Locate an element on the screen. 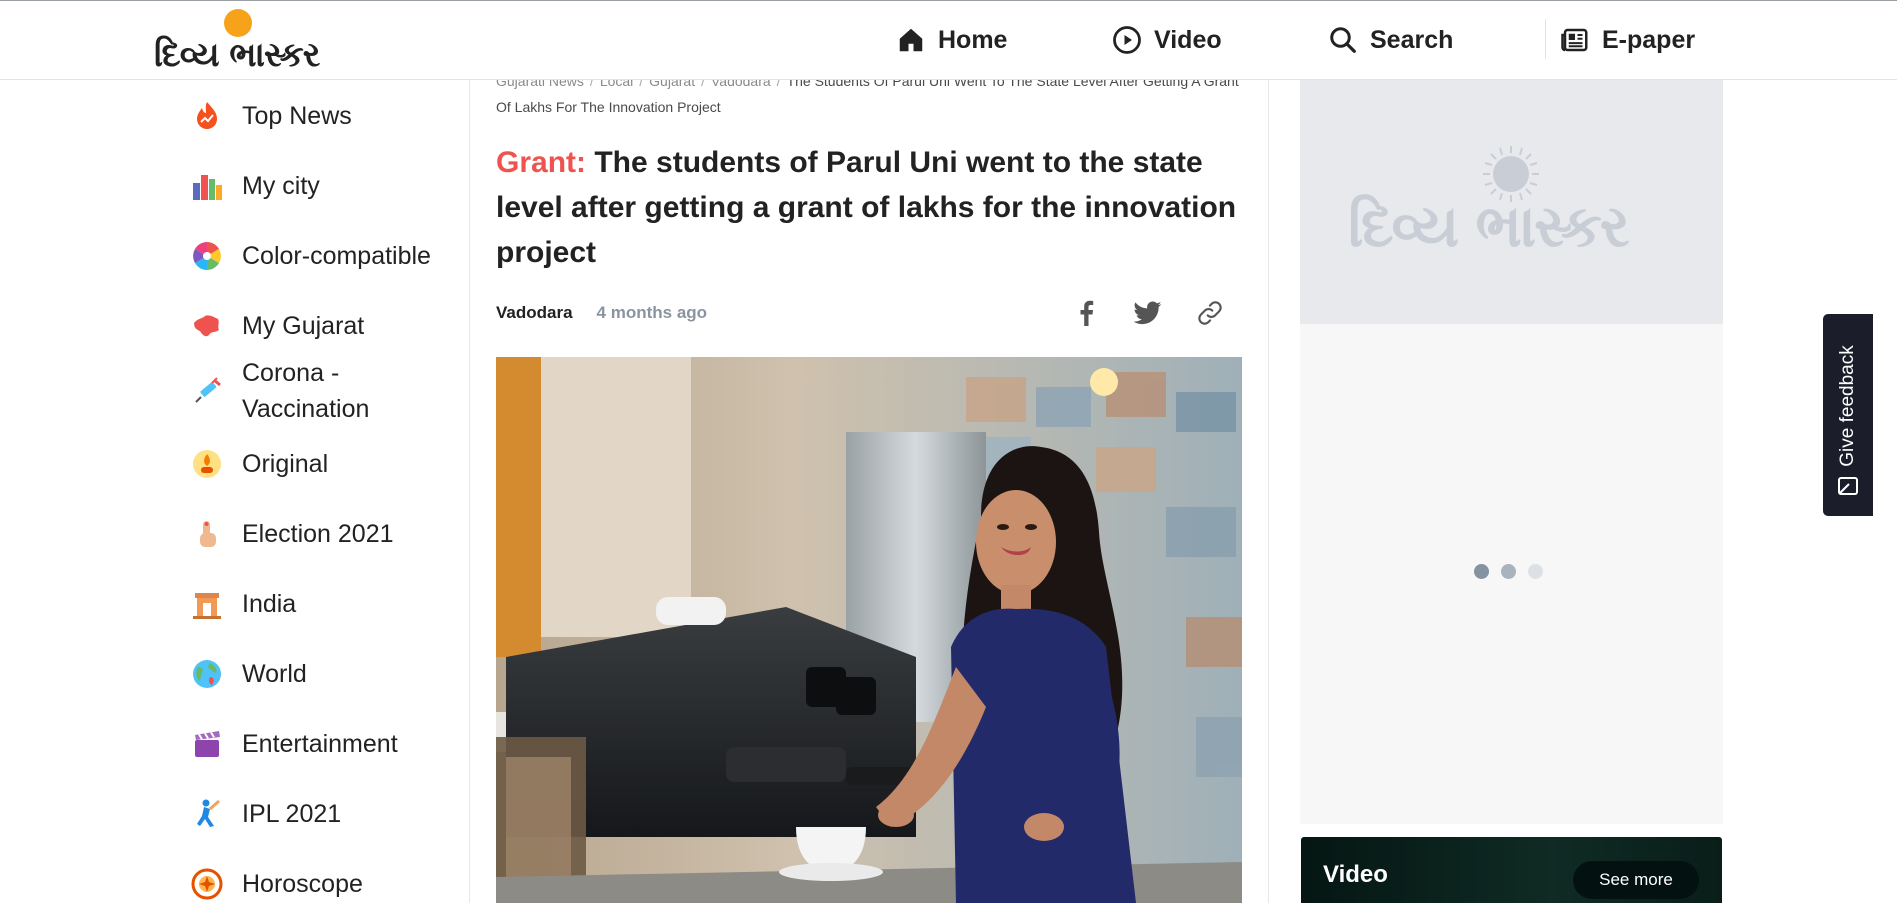 This screenshot has height=903, width=1897. video-widget-title: Video is located at coordinates (1355, 874).